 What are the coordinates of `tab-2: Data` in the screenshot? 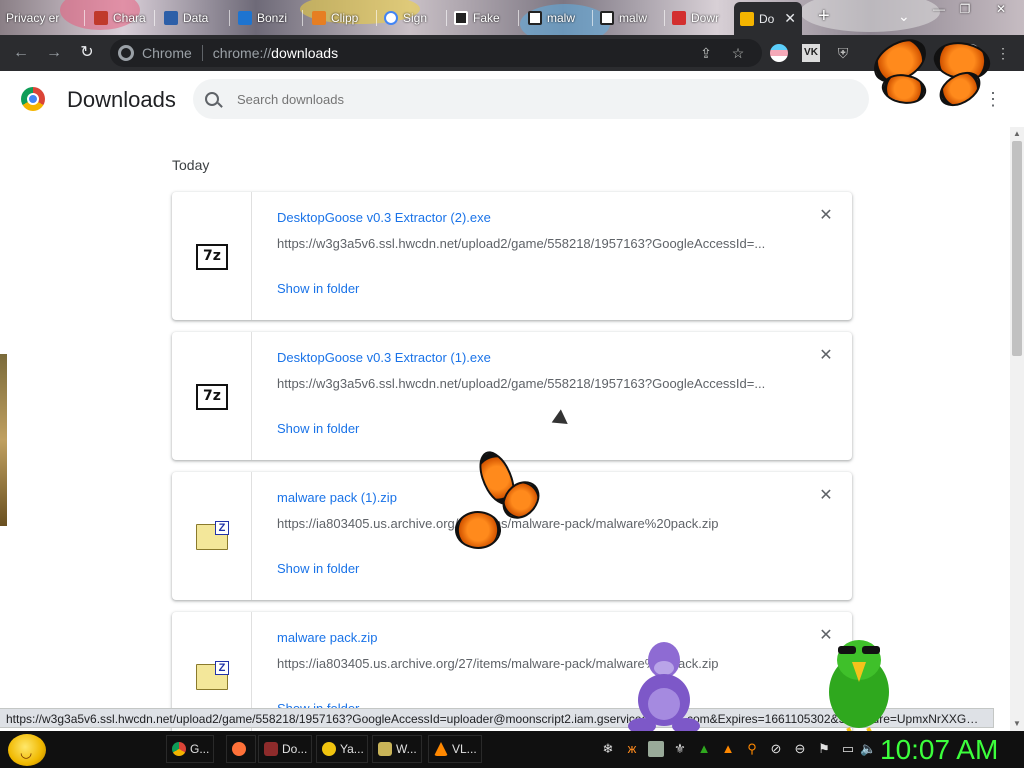 It's located at (191, 18).